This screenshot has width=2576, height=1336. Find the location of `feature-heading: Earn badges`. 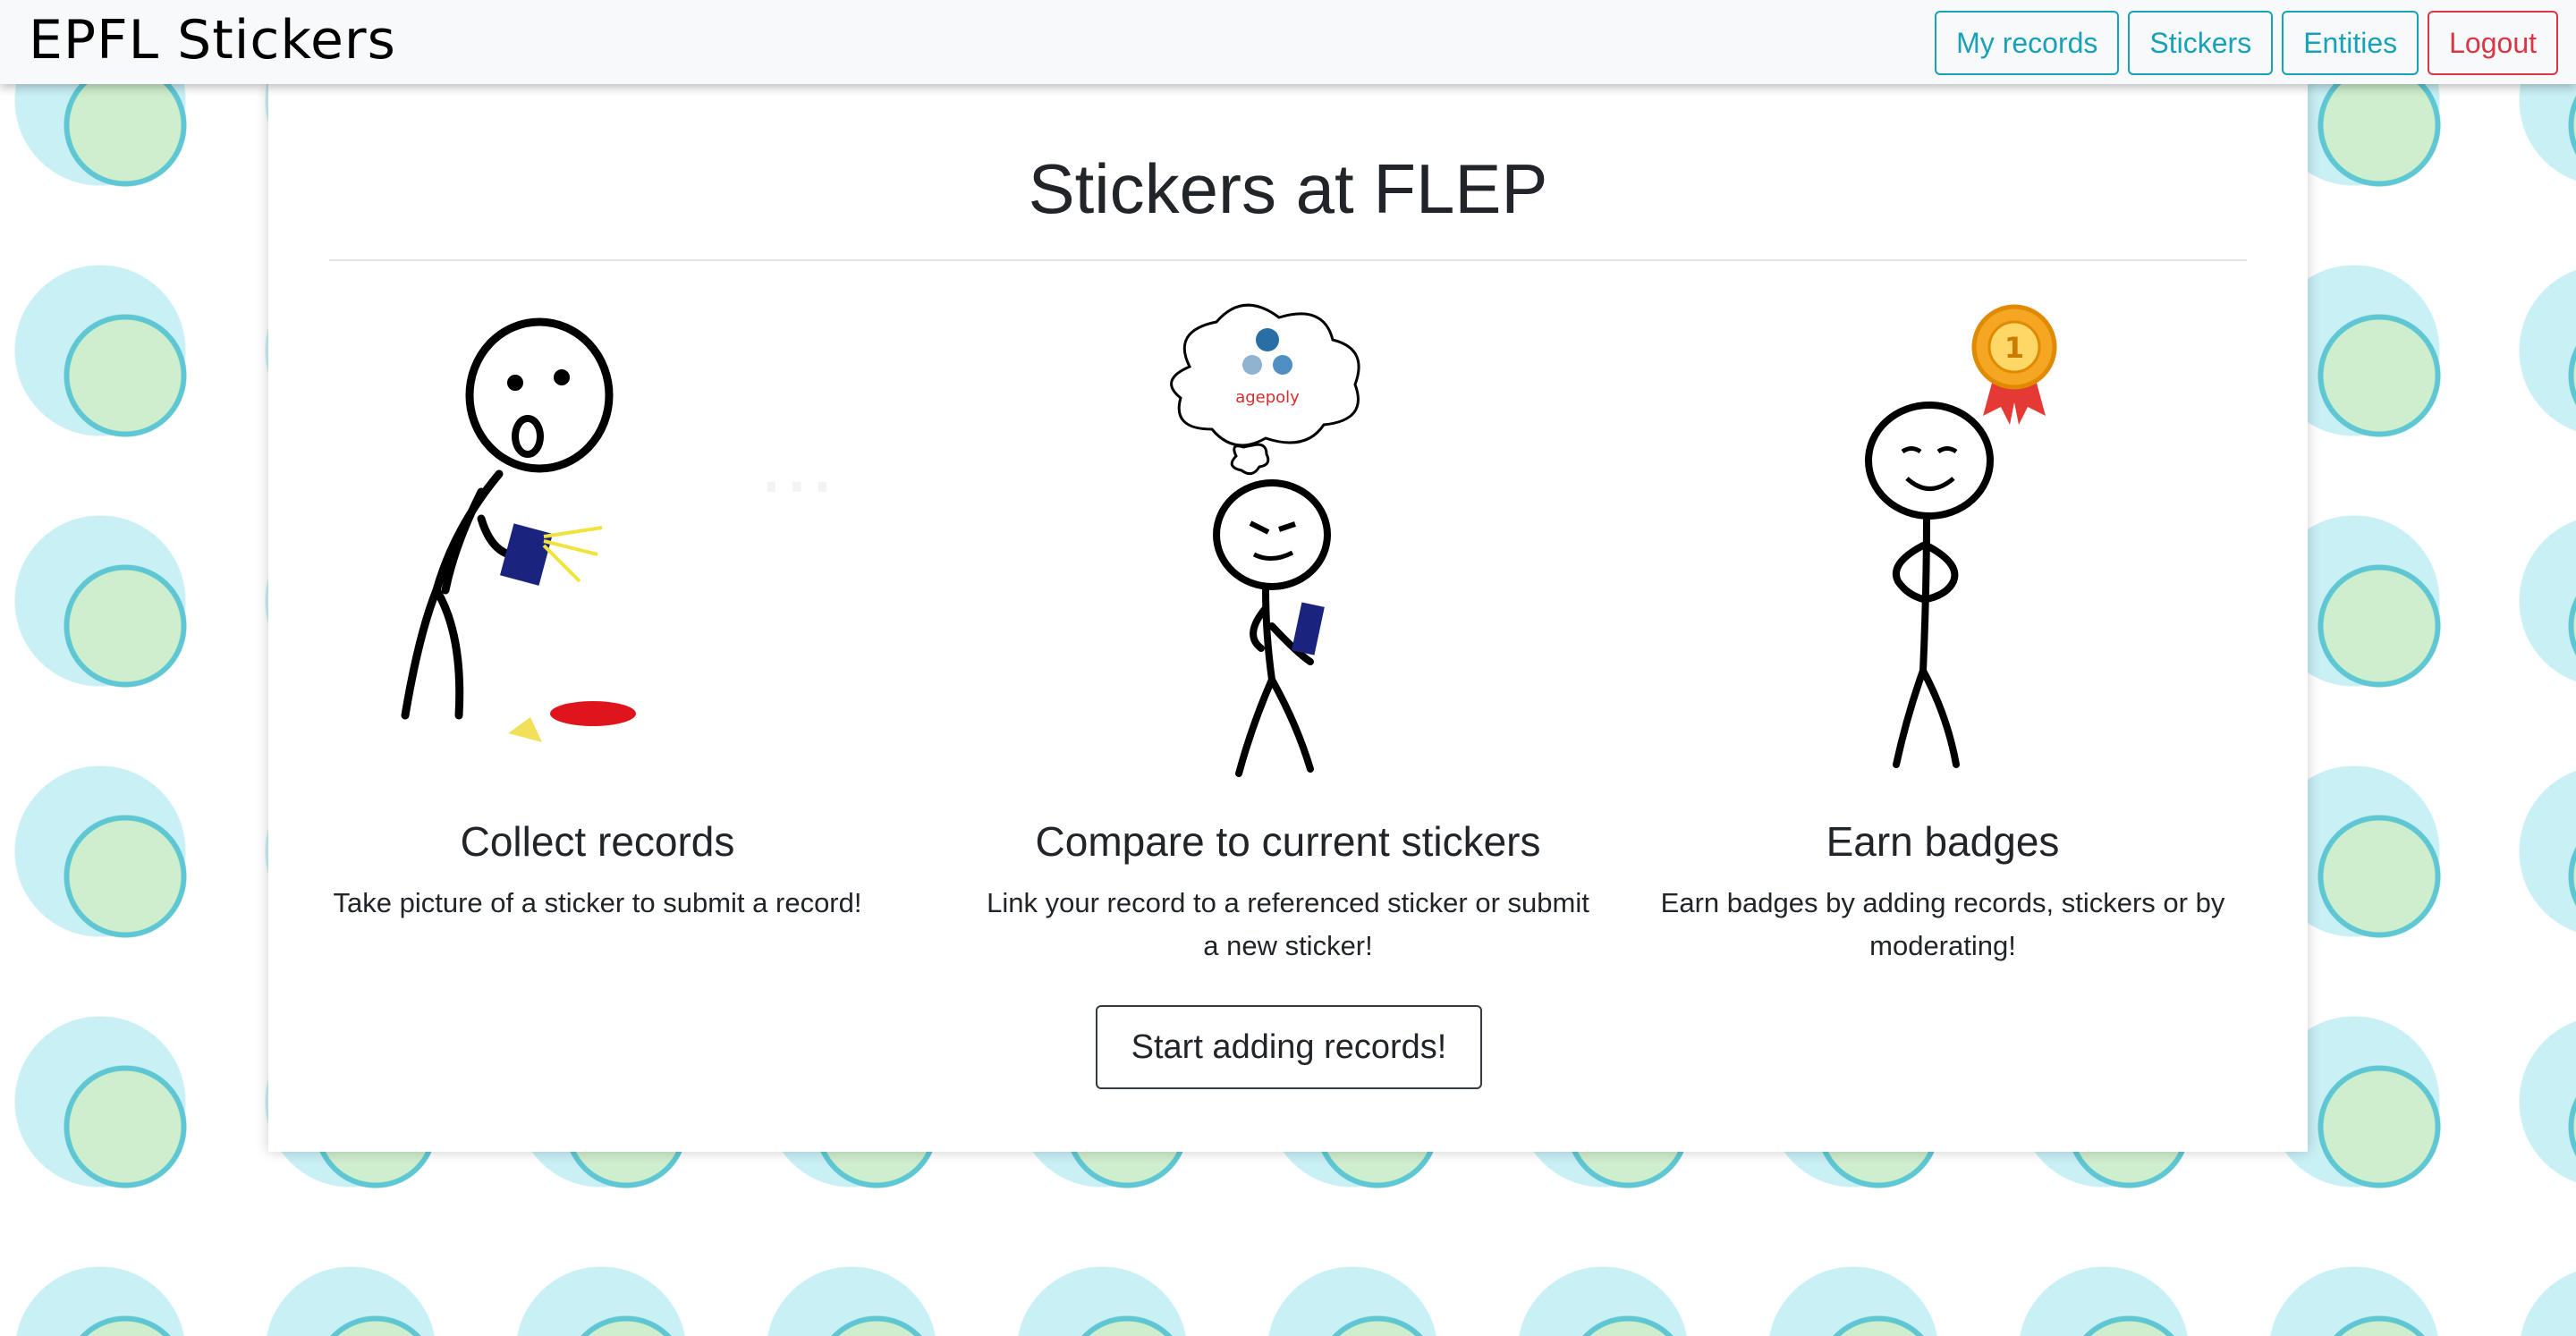

feature-heading: Earn badges is located at coordinates (1943, 842).